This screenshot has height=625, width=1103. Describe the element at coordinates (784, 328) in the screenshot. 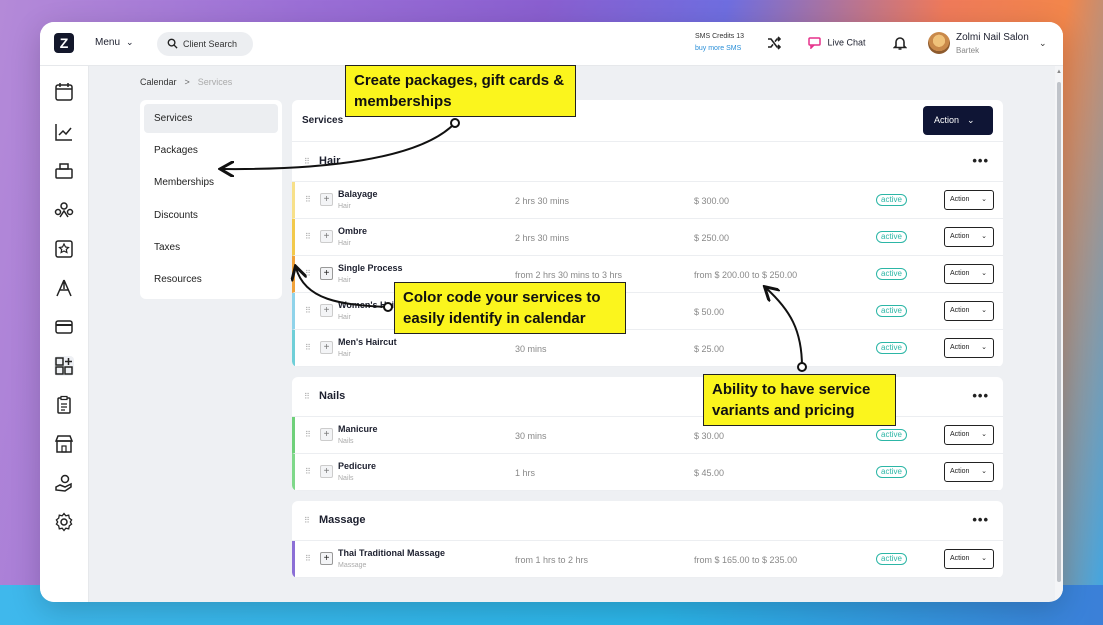

I see `arrow-variants` at that location.